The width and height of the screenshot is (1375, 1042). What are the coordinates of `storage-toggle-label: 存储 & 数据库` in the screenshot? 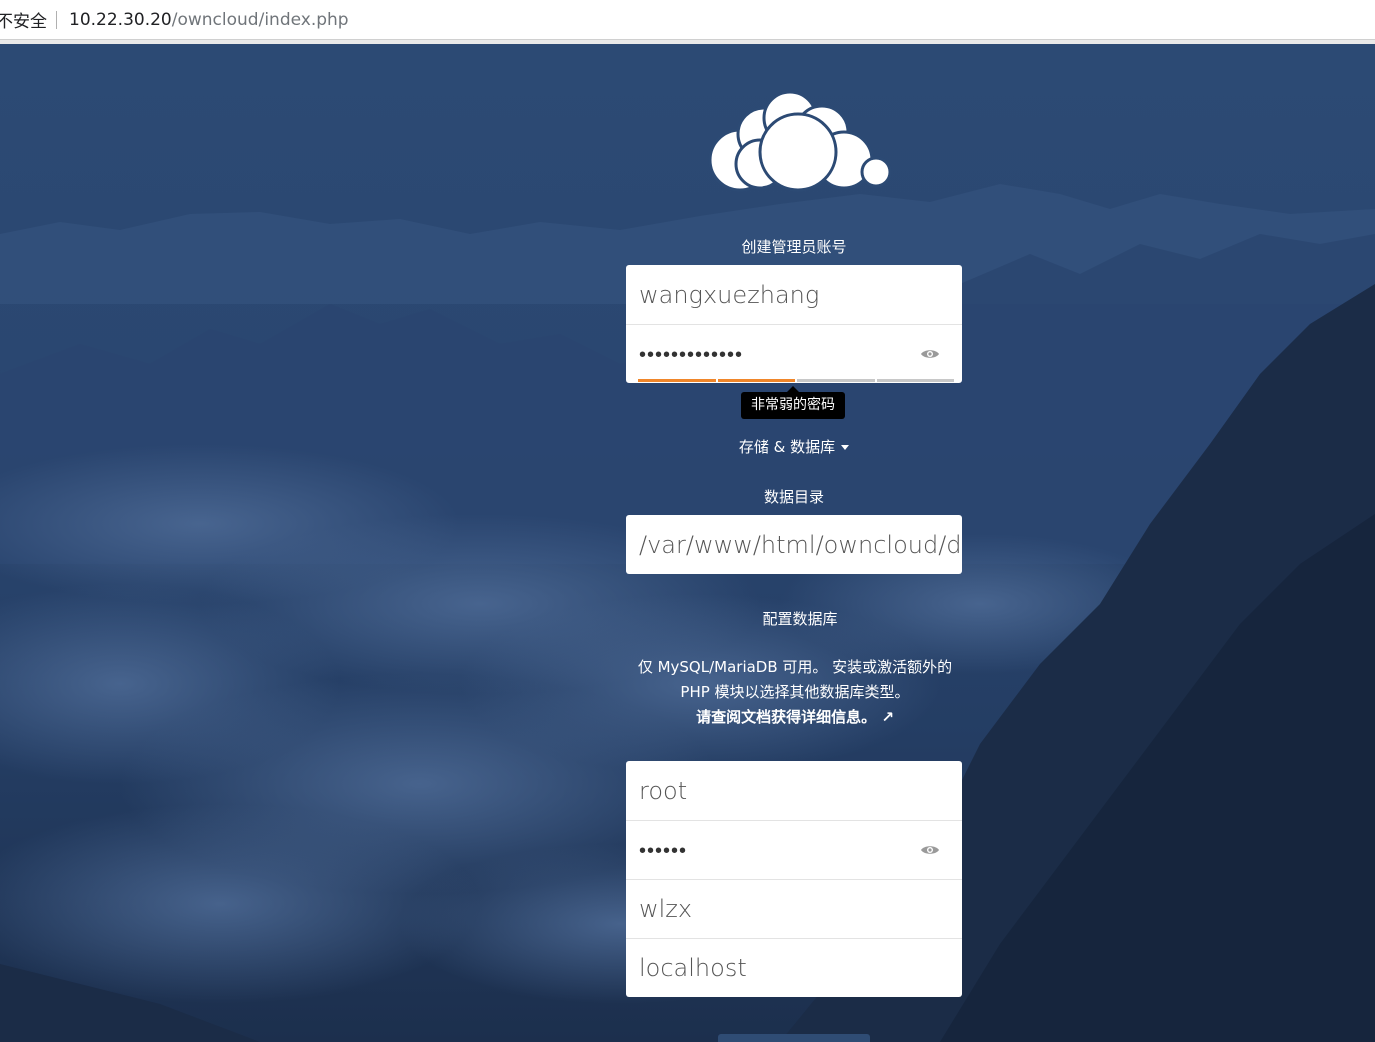 It's located at (787, 447).